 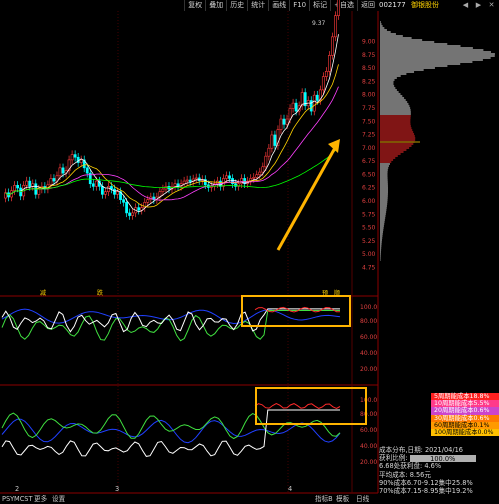 I want to click on pane-tick: 60.00, so click(x=368, y=337).